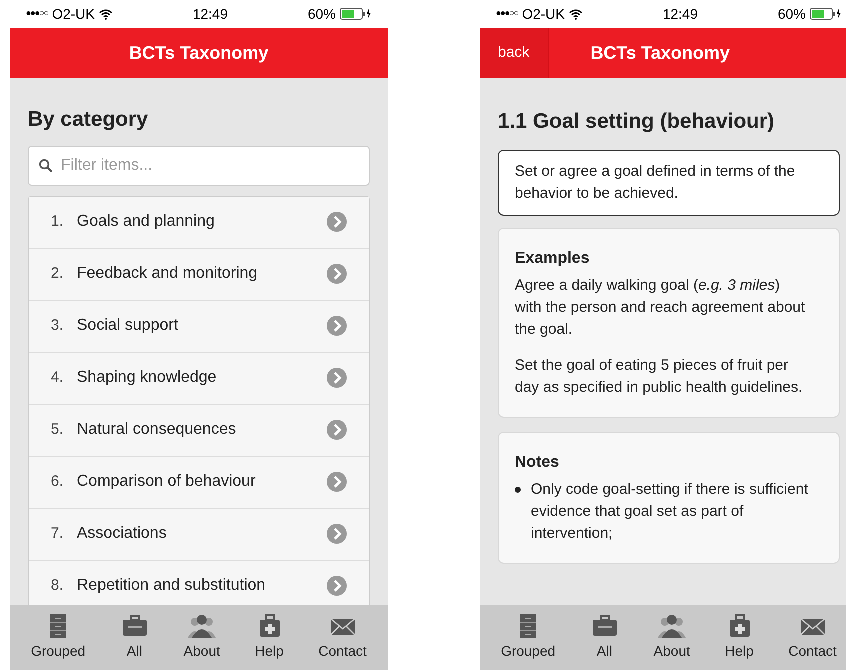 This screenshot has width=846, height=670. What do you see at coordinates (168, 274) in the screenshot?
I see `item-label: Feedback and monitoring` at bounding box center [168, 274].